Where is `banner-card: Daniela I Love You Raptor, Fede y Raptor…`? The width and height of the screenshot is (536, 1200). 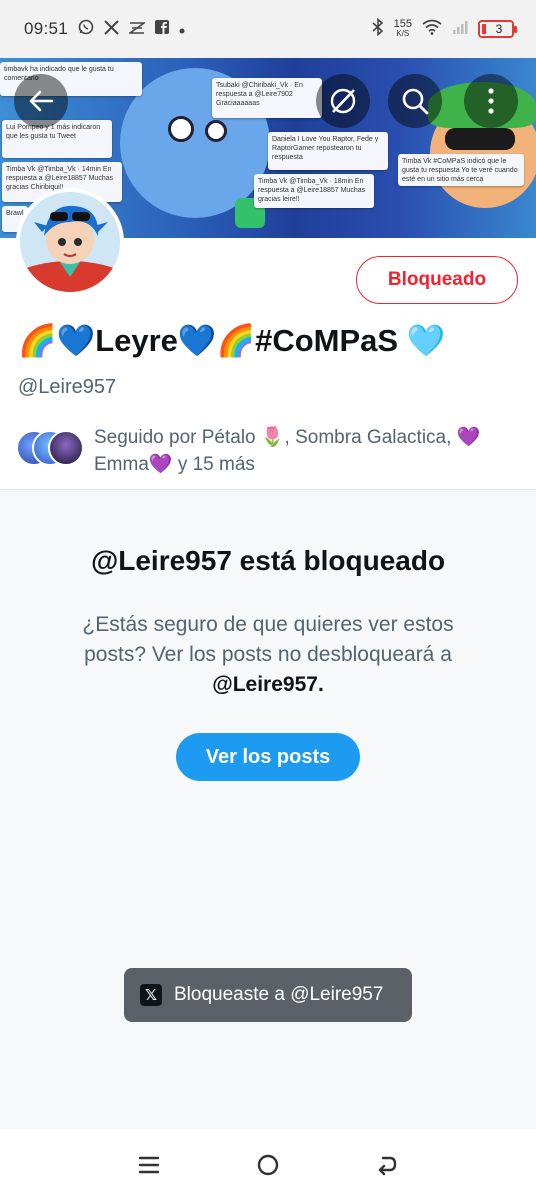
banner-card: Daniela I Love You Raptor, Fede y Raptor… is located at coordinates (328, 151).